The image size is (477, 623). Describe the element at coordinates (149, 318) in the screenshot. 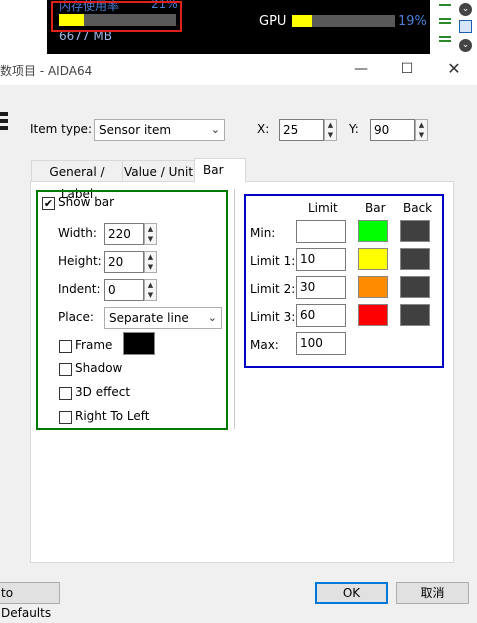

I see `place-value: Separate line` at that location.